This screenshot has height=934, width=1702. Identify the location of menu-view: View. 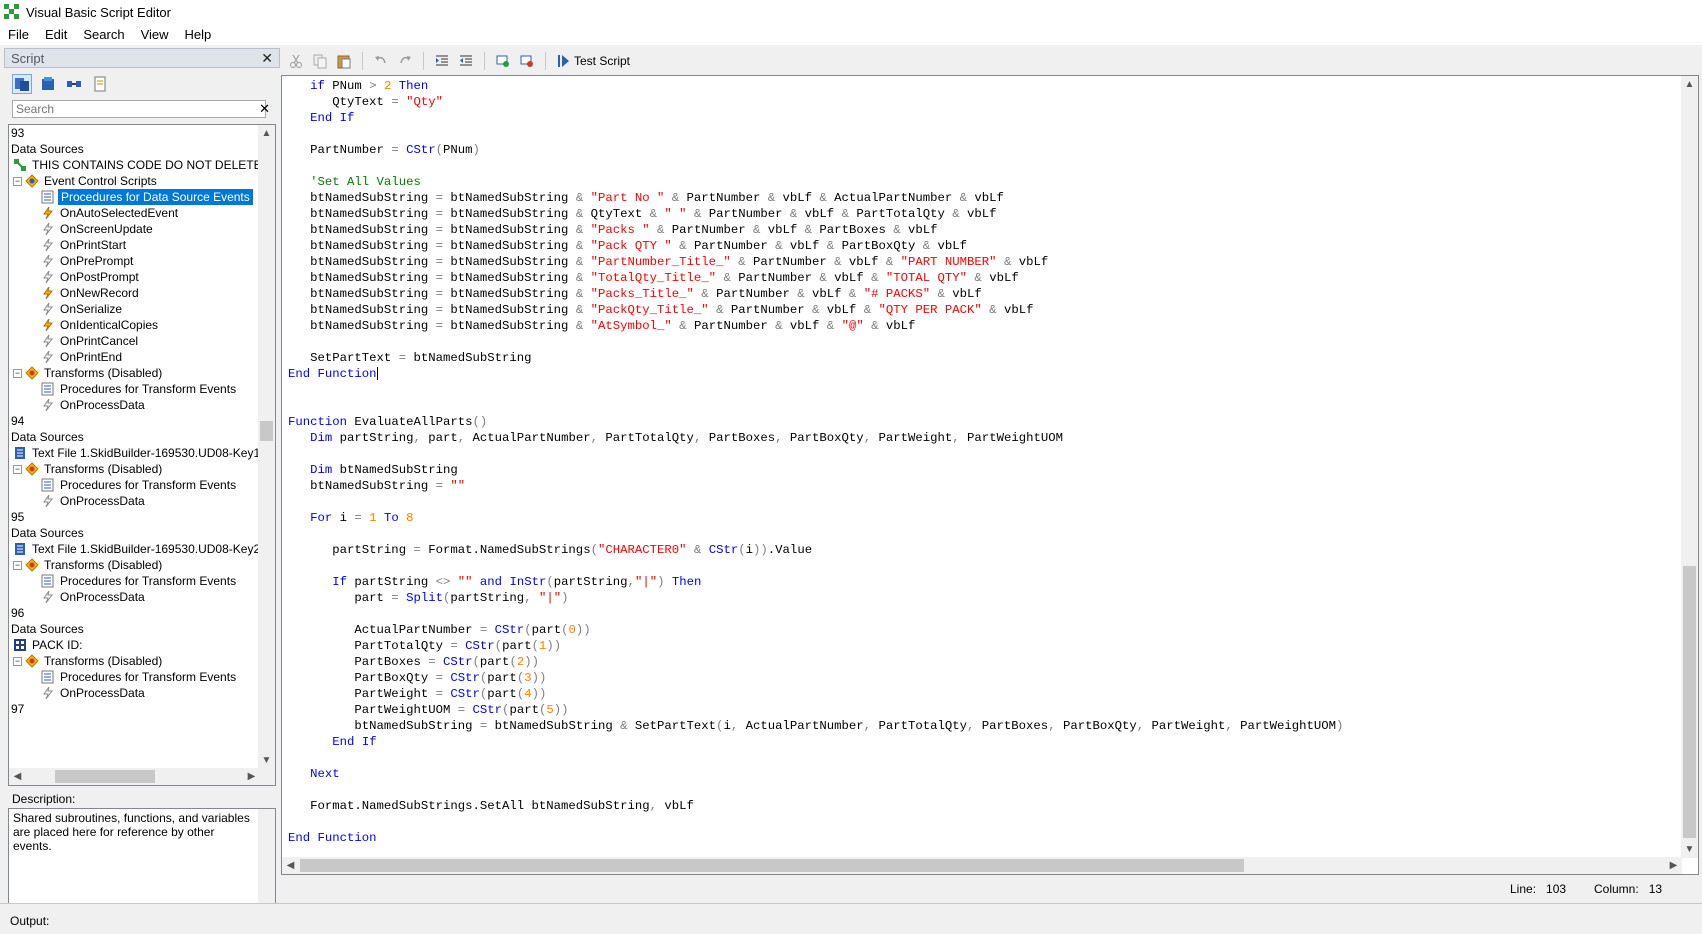
(155, 34).